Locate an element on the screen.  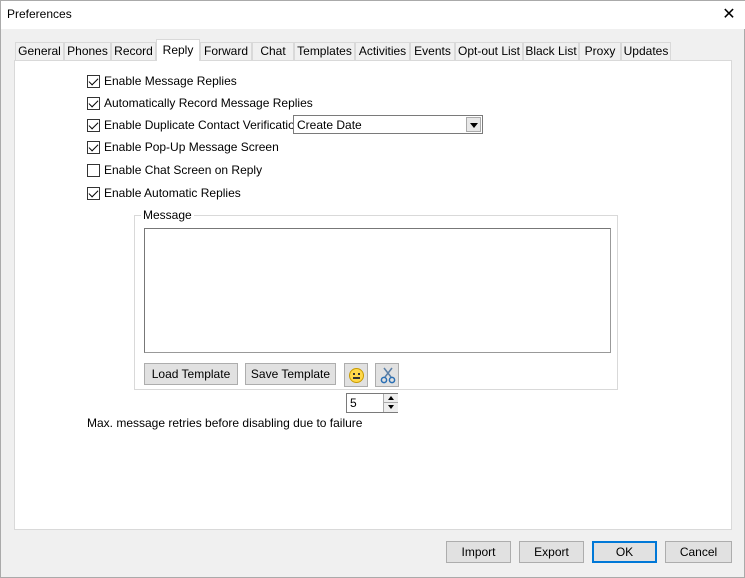
scissors-icon is located at coordinates (388, 375).